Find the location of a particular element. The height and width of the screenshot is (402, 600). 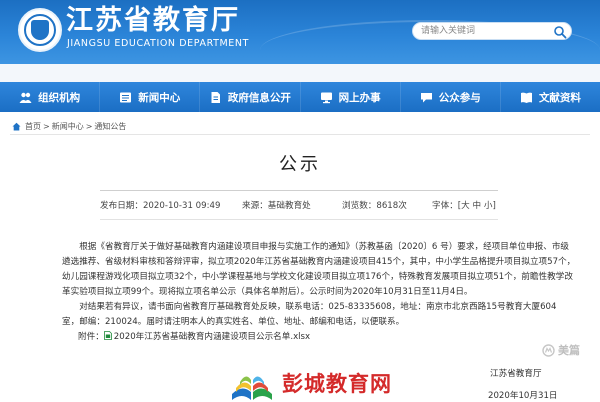

people-icon is located at coordinates (25, 97).